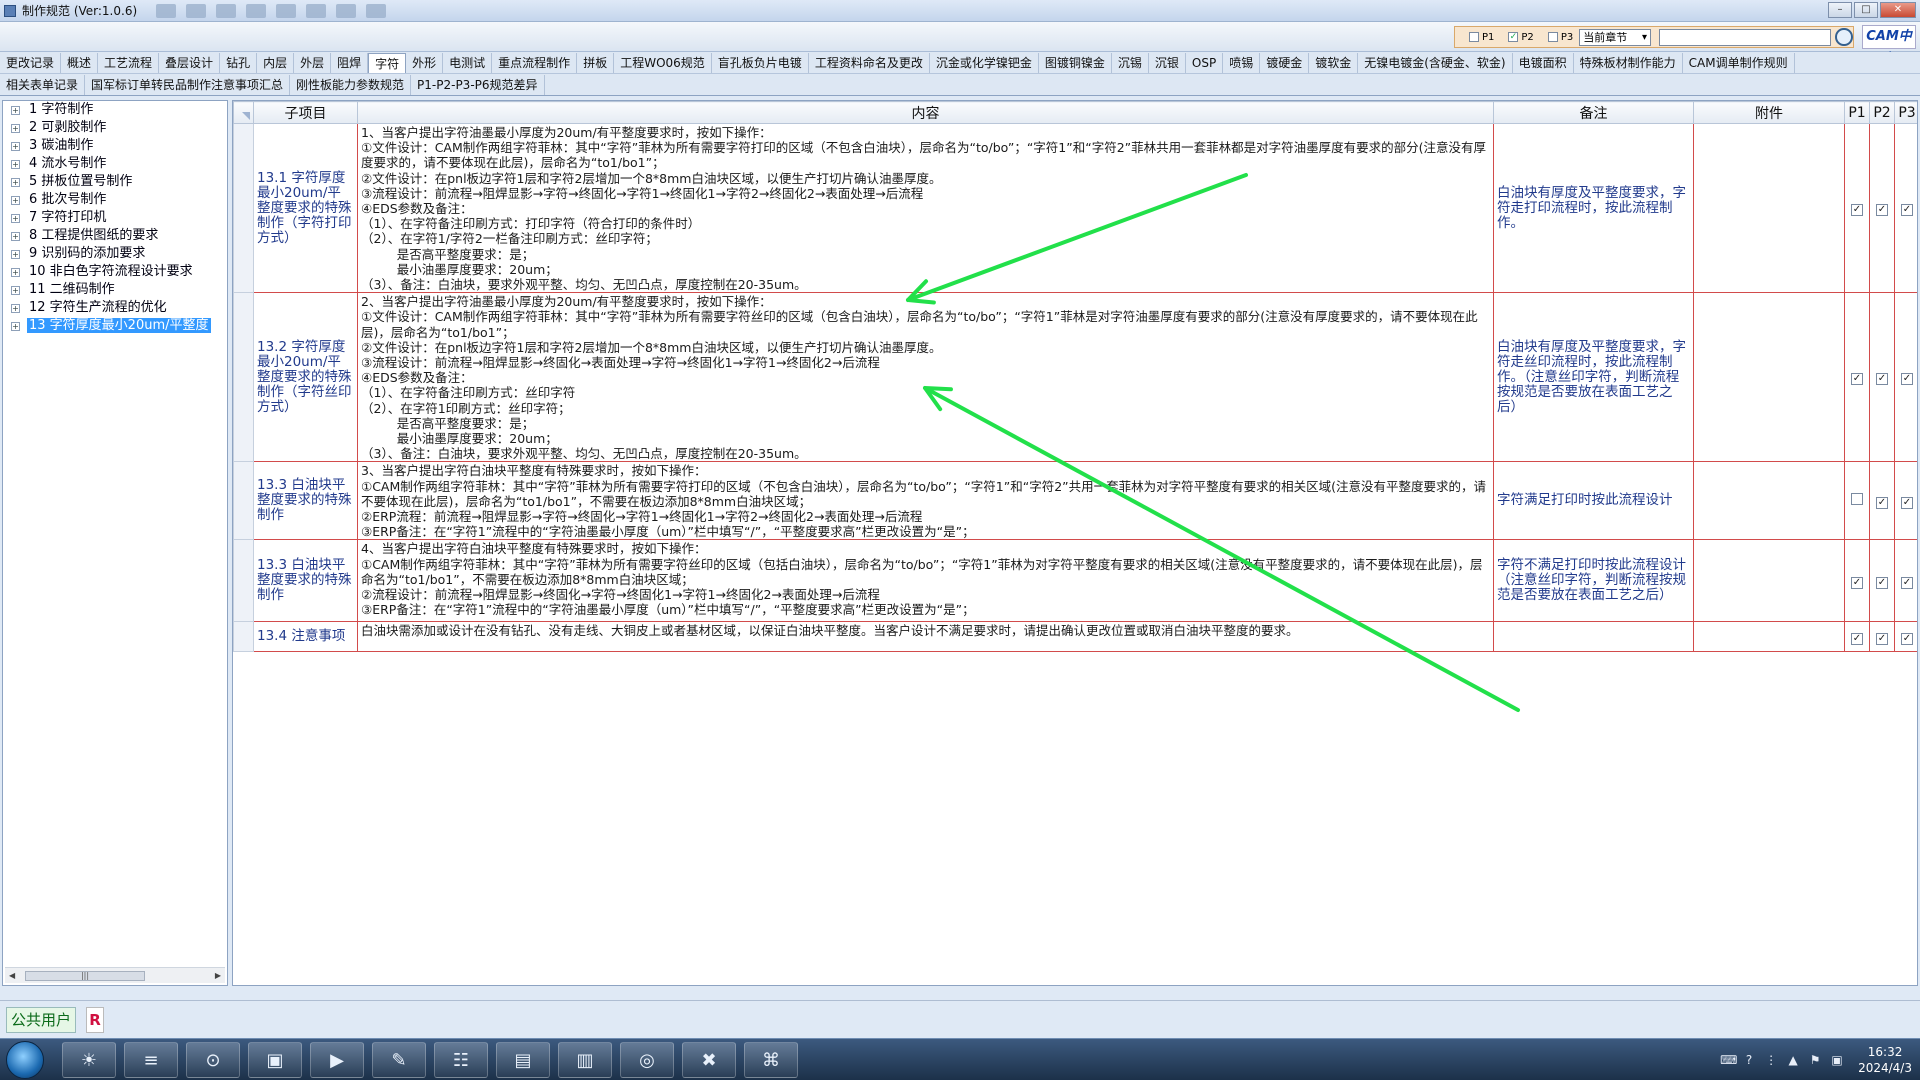 The height and width of the screenshot is (1080, 1920). Describe the element at coordinates (1628, 63) in the screenshot. I see `tab-26: 特殊板材制作能力` at that location.